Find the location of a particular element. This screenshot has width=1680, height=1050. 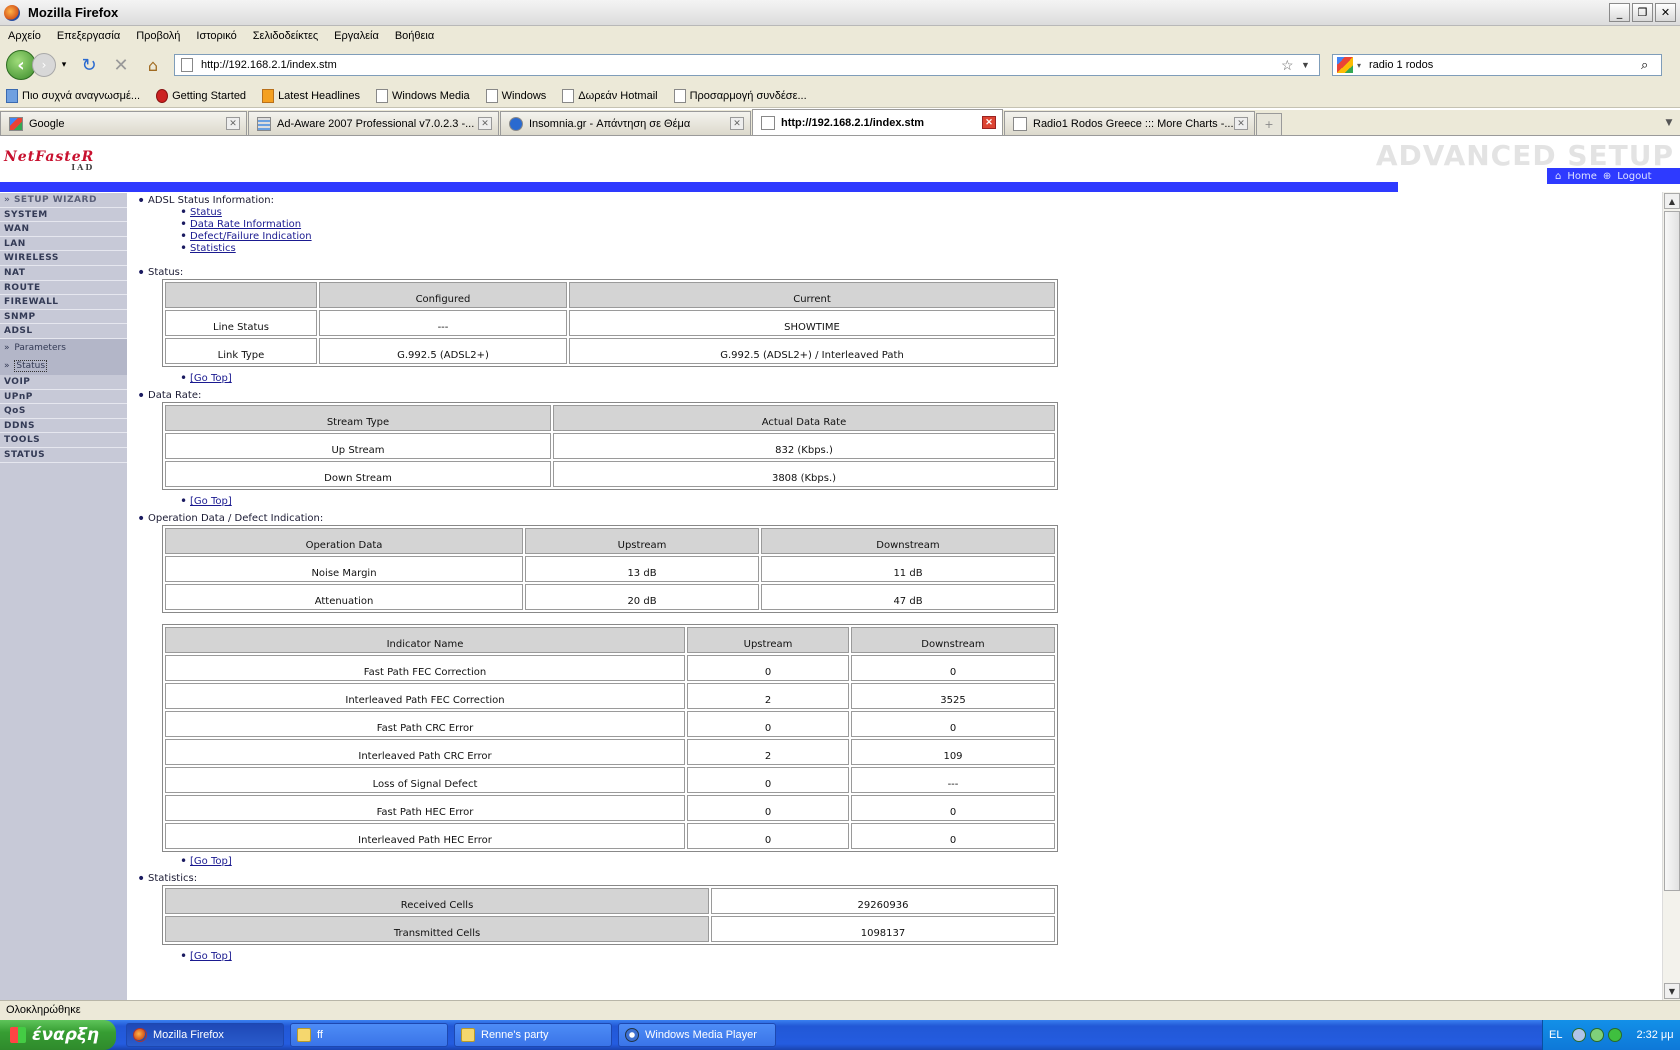

menu-view: Προβολή is located at coordinates (158, 36).